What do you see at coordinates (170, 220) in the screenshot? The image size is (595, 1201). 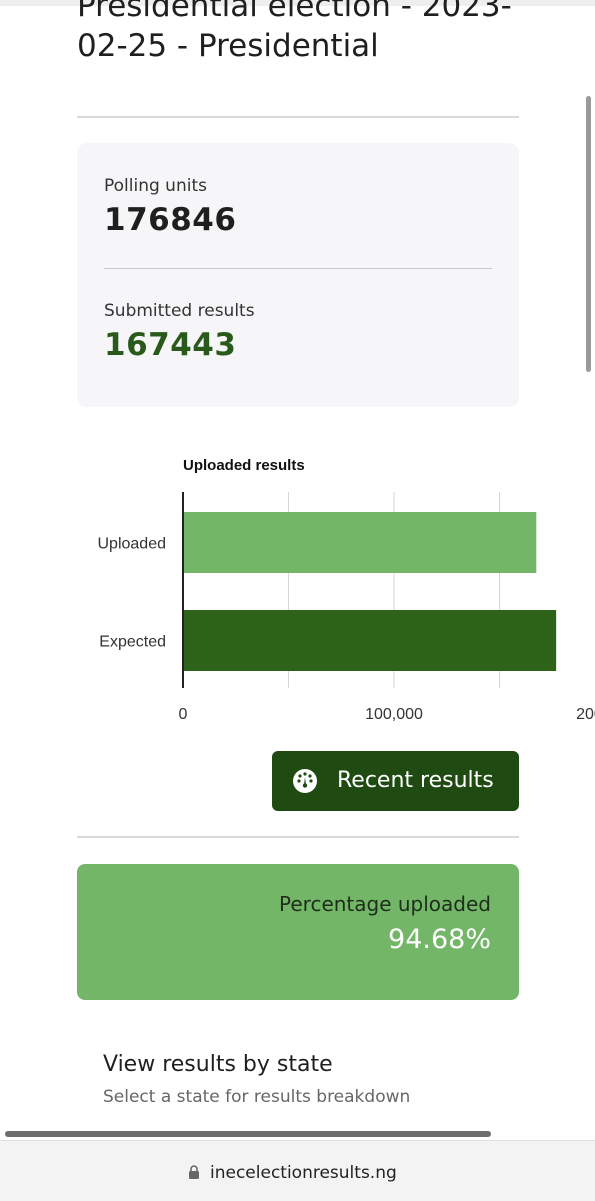 I see `polling-units-value: 176846` at bounding box center [170, 220].